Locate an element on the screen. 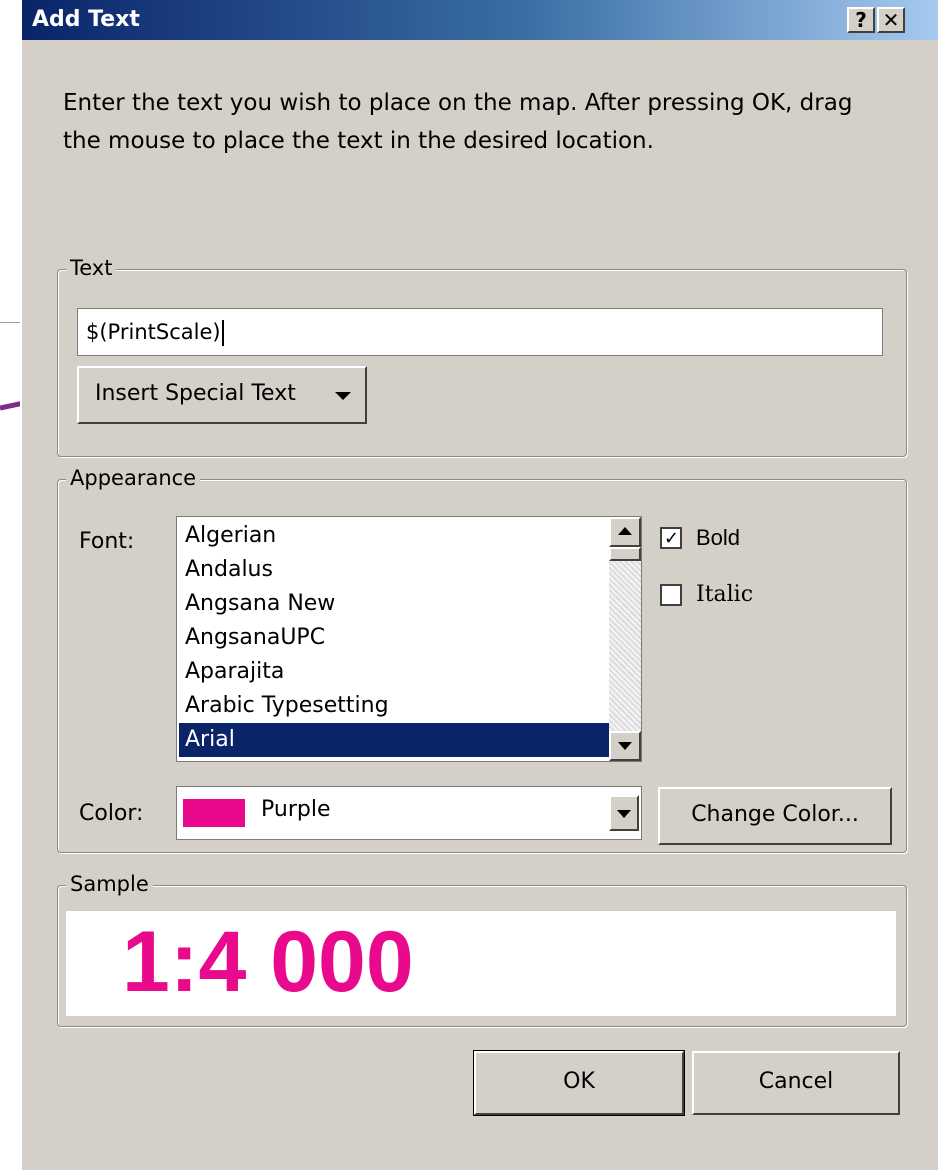 The height and width of the screenshot is (1170, 938). scroll-down-button is located at coordinates (625, 746).